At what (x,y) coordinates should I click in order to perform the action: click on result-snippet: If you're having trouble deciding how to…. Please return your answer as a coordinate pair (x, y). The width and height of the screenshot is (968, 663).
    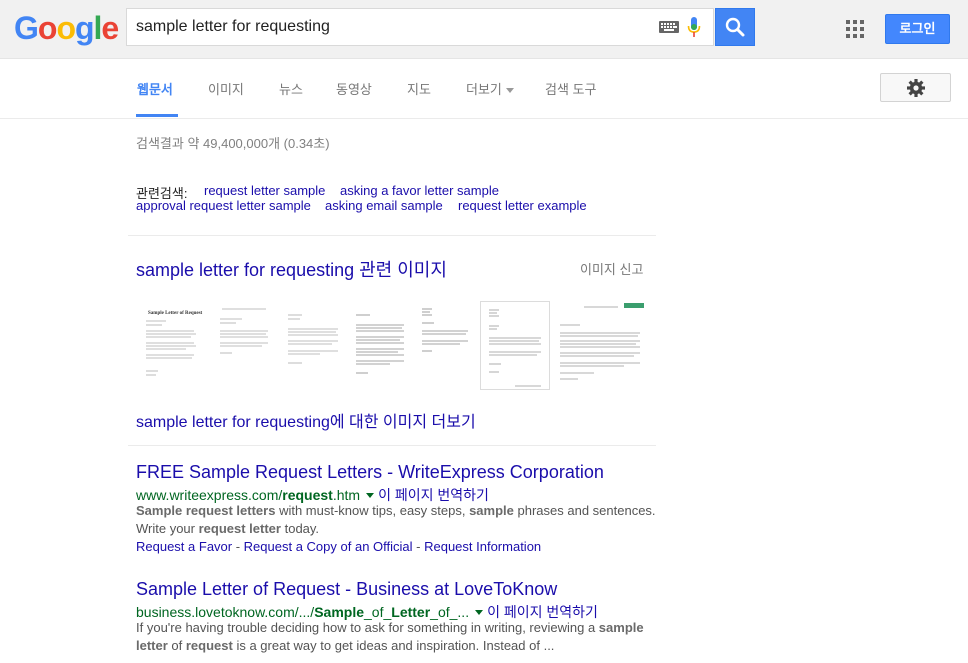
    Looking at the image, I should click on (396, 637).